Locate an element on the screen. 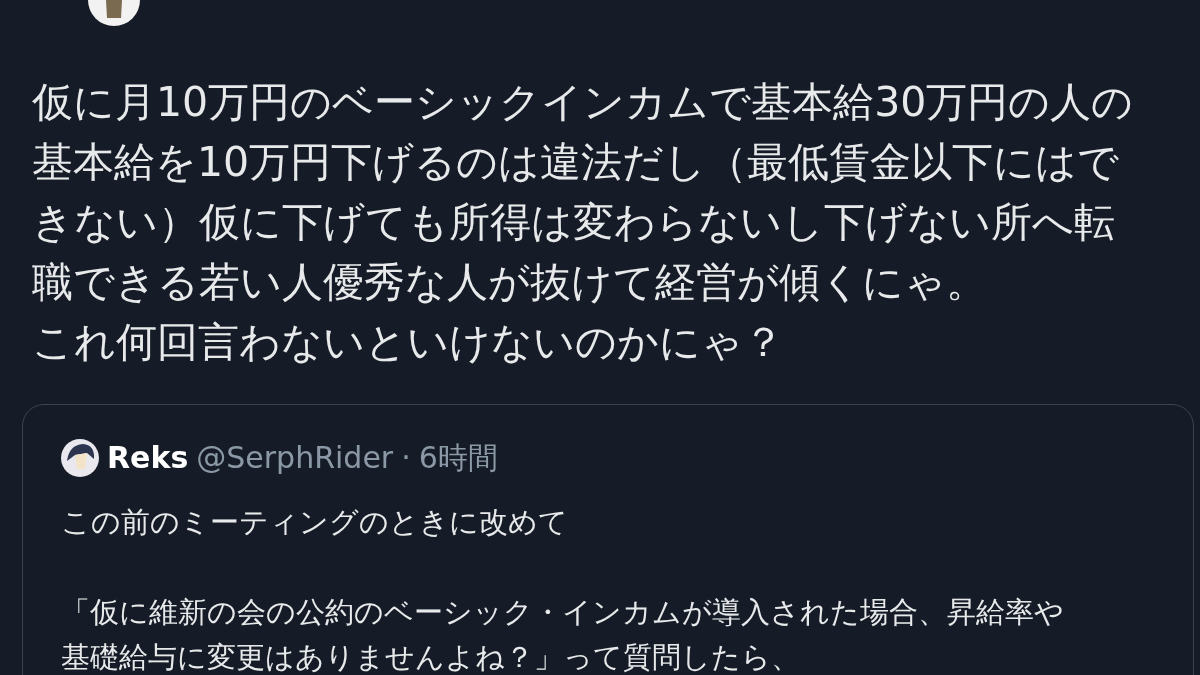 This screenshot has width=1200, height=675. quoted-tweet-text: この前のミーティングのときに改めて is located at coordinates (315, 522).